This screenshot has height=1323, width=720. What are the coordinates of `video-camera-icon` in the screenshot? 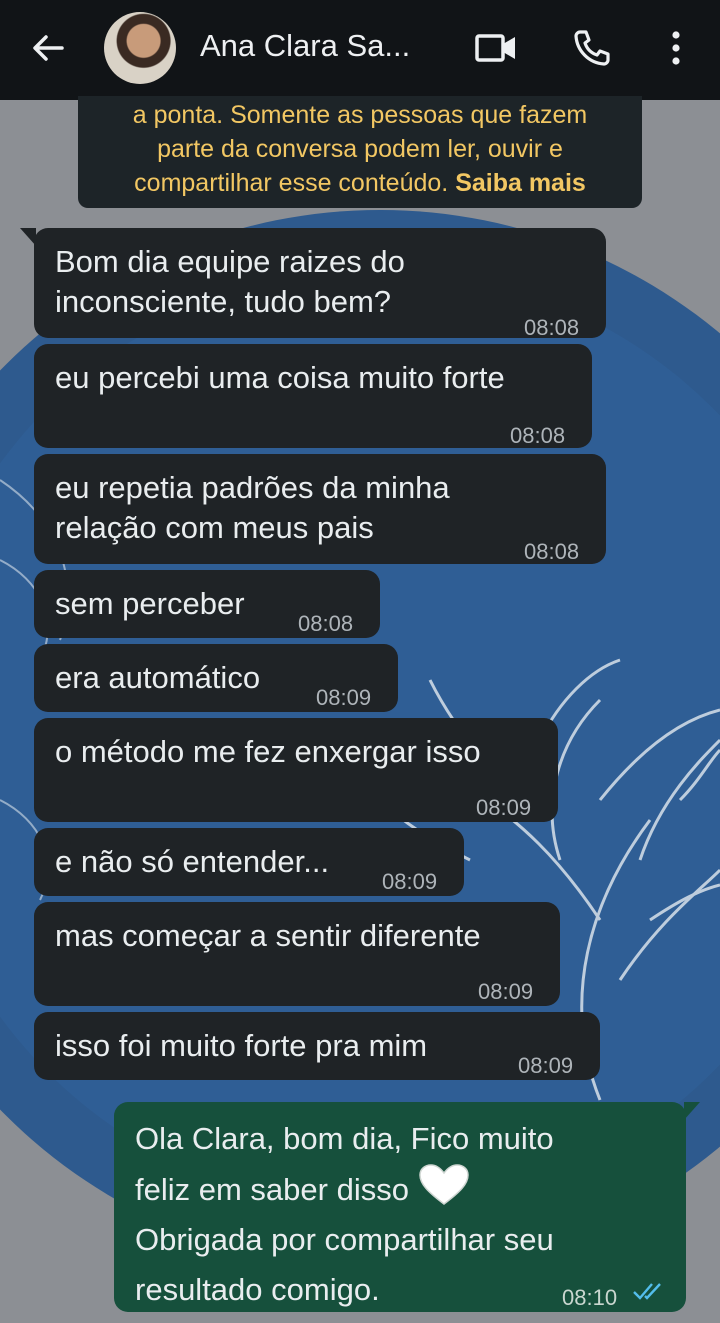 It's located at (495, 48).